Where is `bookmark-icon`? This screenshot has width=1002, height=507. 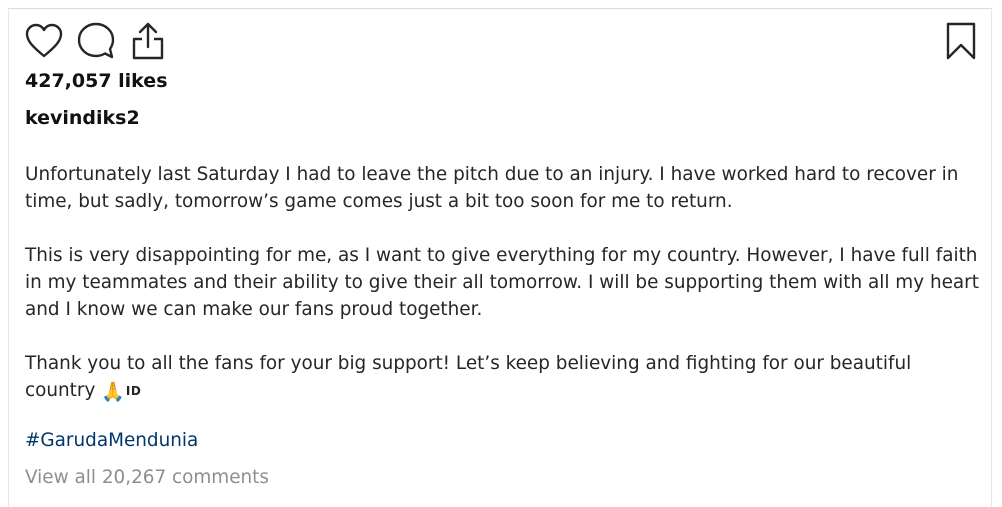
bookmark-icon is located at coordinates (961, 41).